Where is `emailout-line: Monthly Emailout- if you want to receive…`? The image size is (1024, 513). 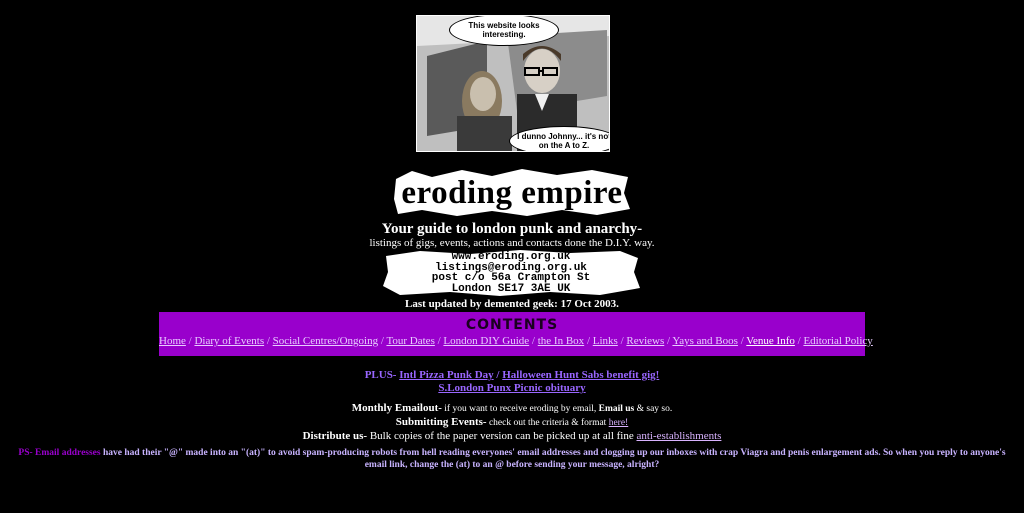
emailout-line: Monthly Emailout- if you want to receive… is located at coordinates (512, 409).